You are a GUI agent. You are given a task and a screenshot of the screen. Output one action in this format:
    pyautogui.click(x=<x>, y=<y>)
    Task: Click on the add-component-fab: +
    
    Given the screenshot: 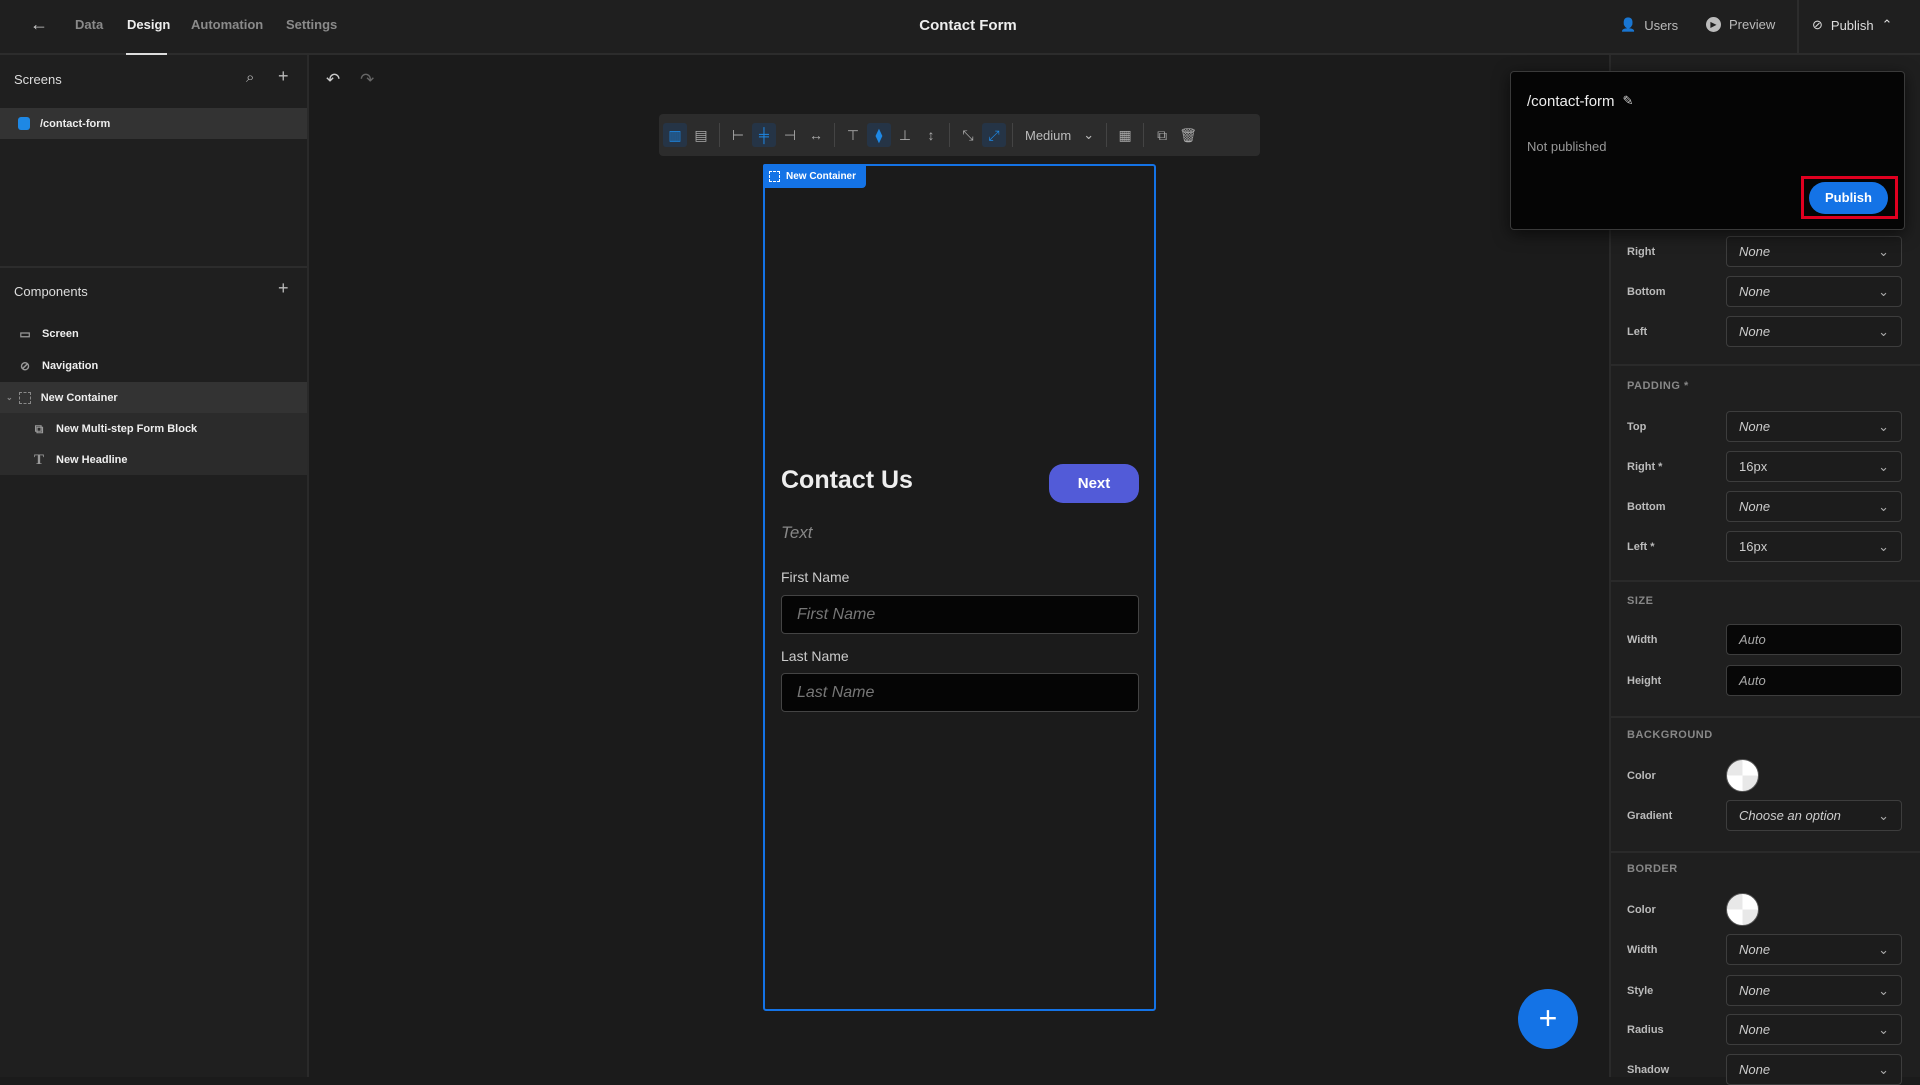 What is the action you would take?
    pyautogui.click(x=1548, y=1019)
    